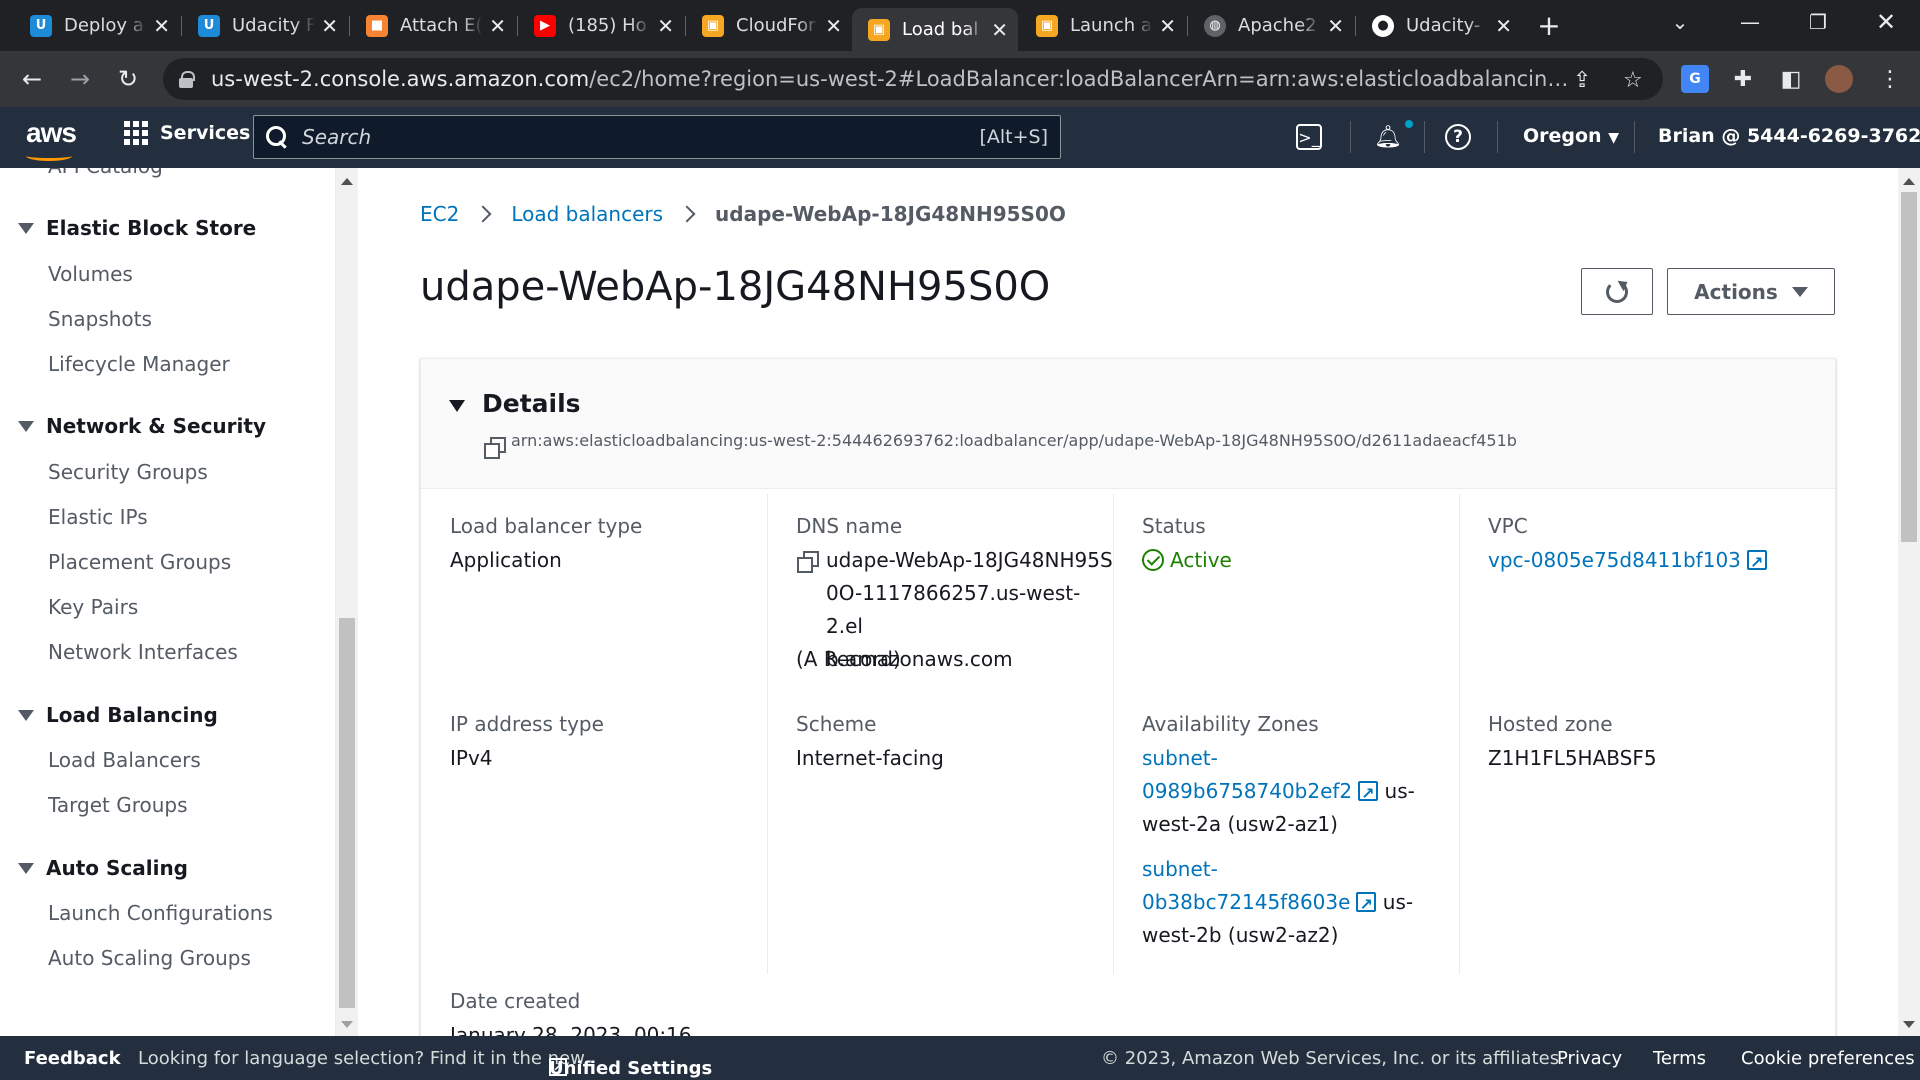 Image resolution: width=1920 pixels, height=1080 pixels. What do you see at coordinates (209, 25) in the screenshot?
I see `udacity-icon: U` at bounding box center [209, 25].